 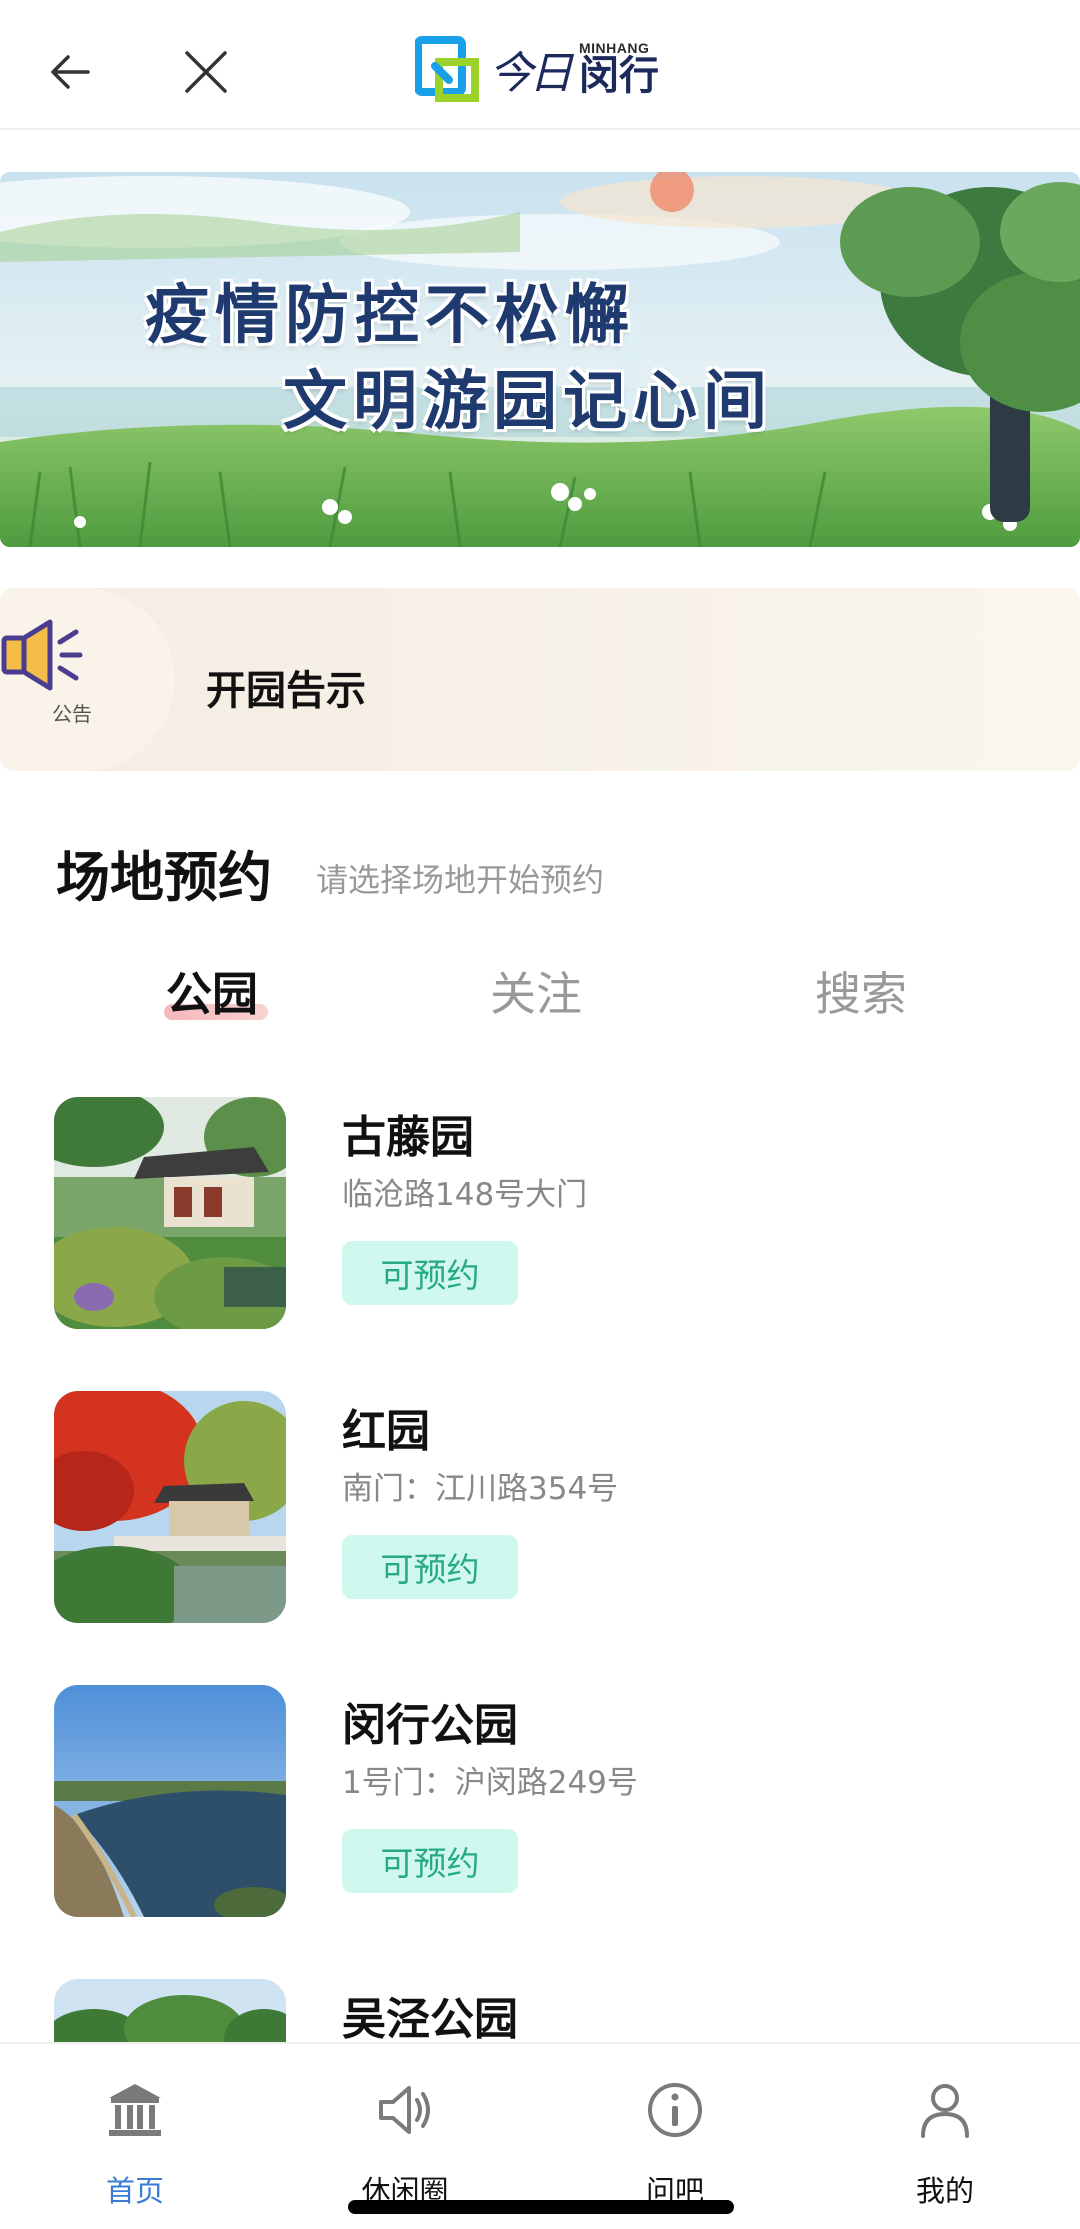 What do you see at coordinates (540, 679) in the screenshot?
I see `notice-card` at bounding box center [540, 679].